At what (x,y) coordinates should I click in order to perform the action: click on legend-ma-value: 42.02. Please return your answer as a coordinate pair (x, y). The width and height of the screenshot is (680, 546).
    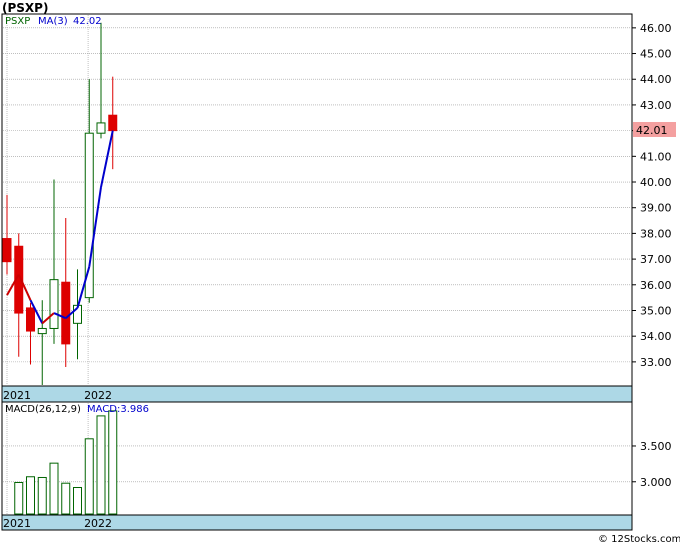
    Looking at the image, I should click on (87, 21).